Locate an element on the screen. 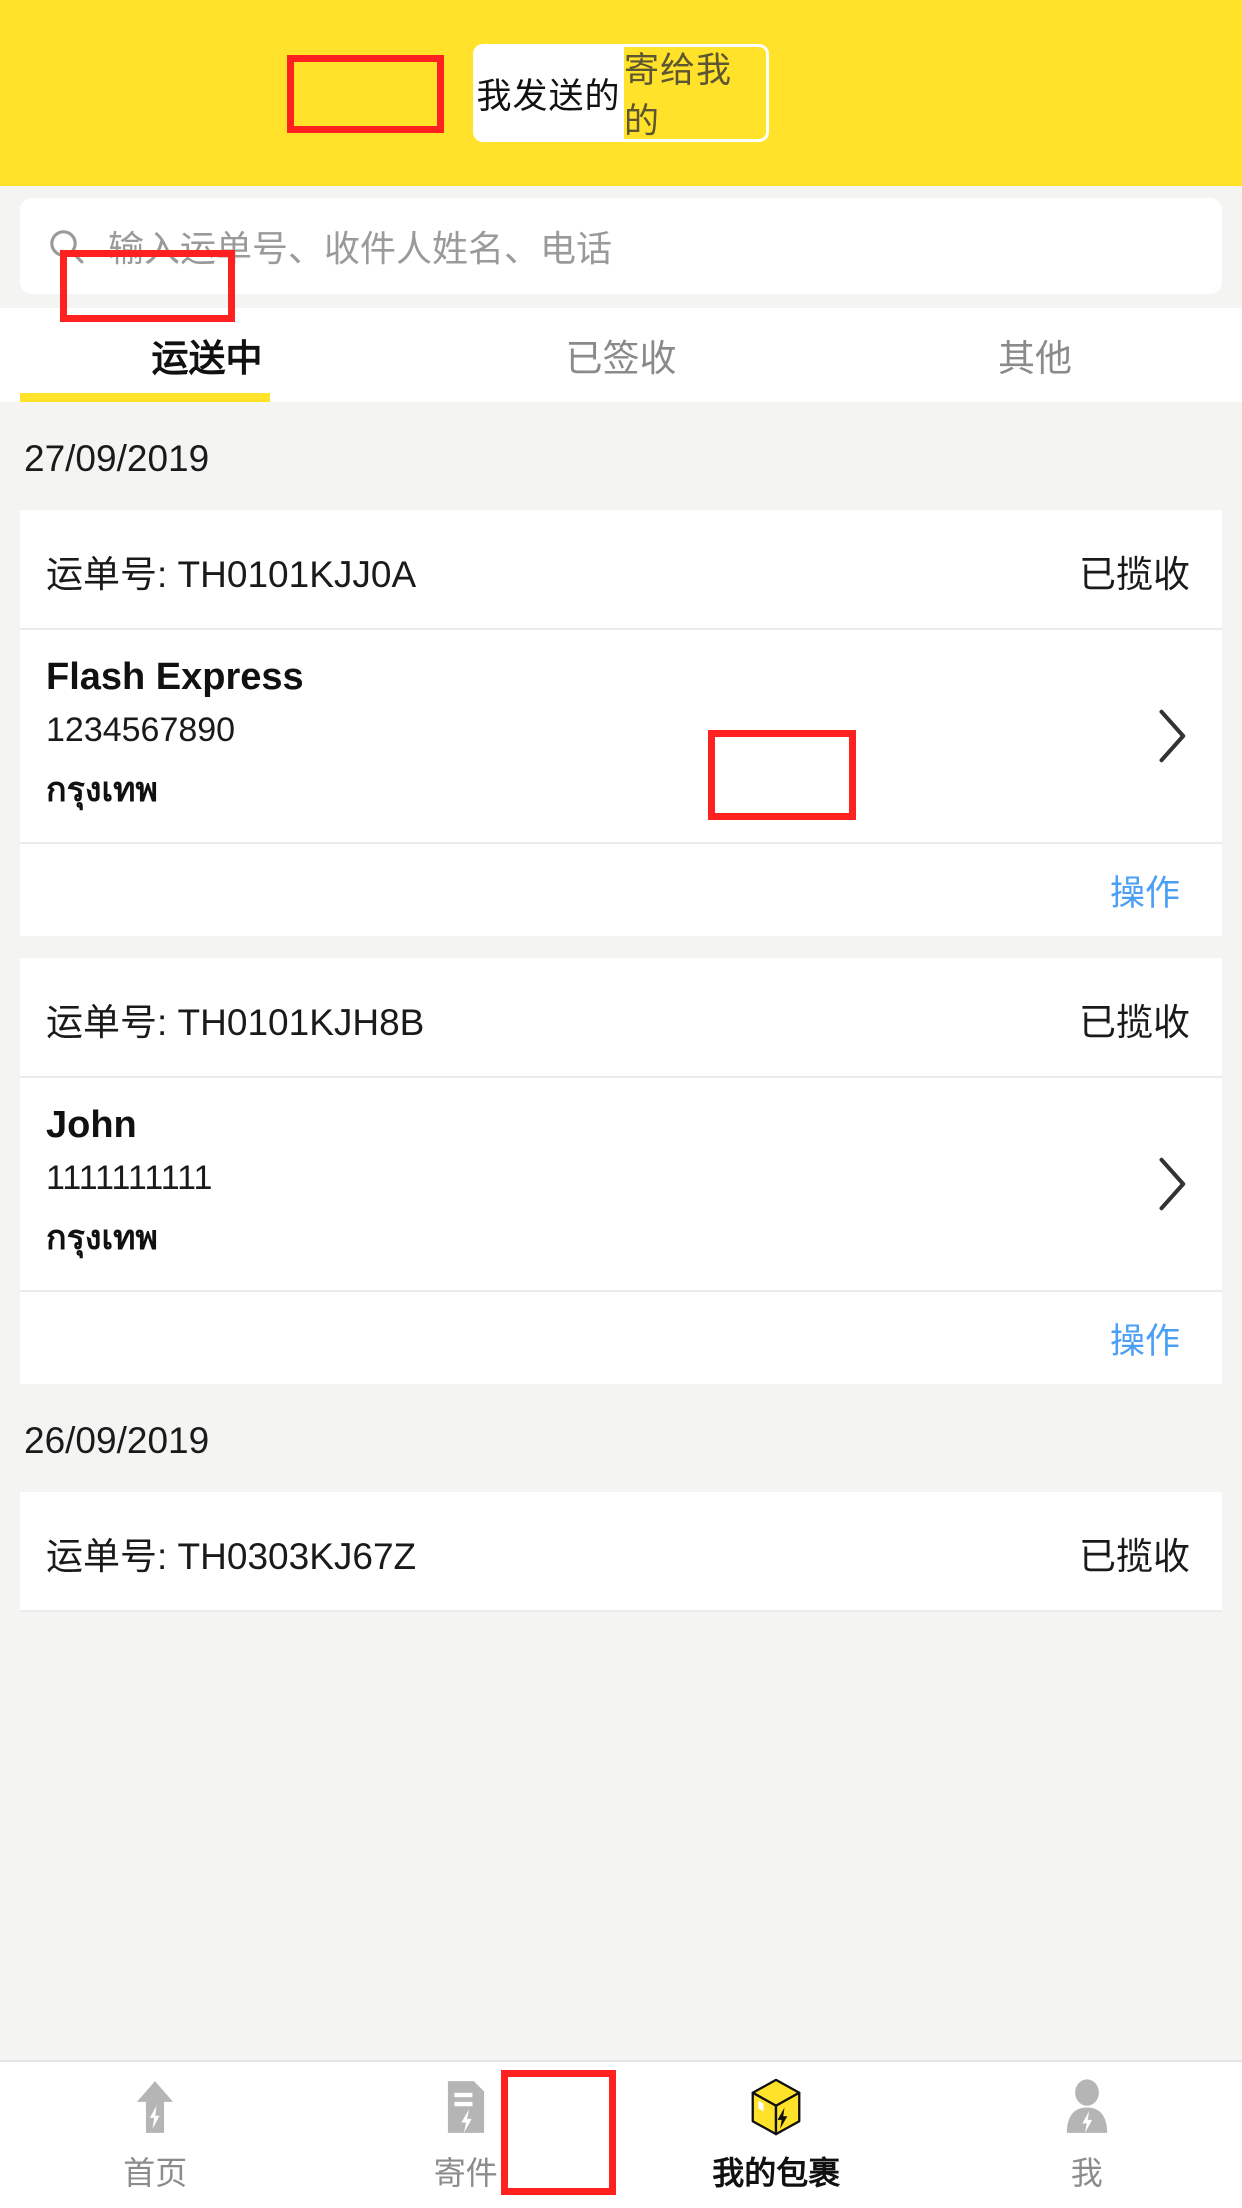 This screenshot has width=1242, height=2208. nav-item-profile-label: 我 is located at coordinates (1086, 2173).